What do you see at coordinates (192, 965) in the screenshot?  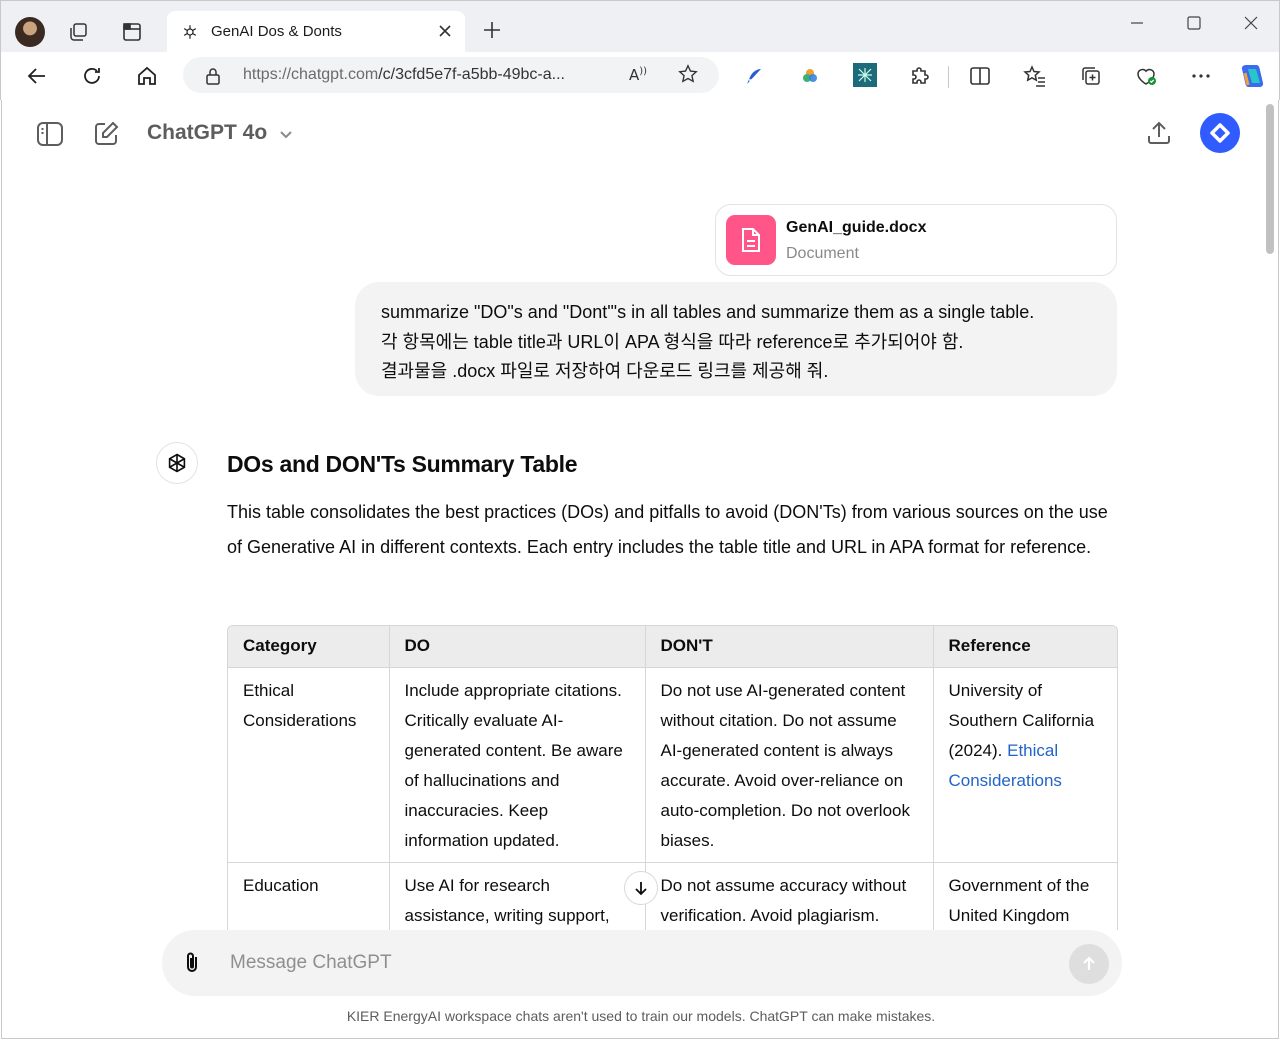 I see `attach-paperclip-icon` at bounding box center [192, 965].